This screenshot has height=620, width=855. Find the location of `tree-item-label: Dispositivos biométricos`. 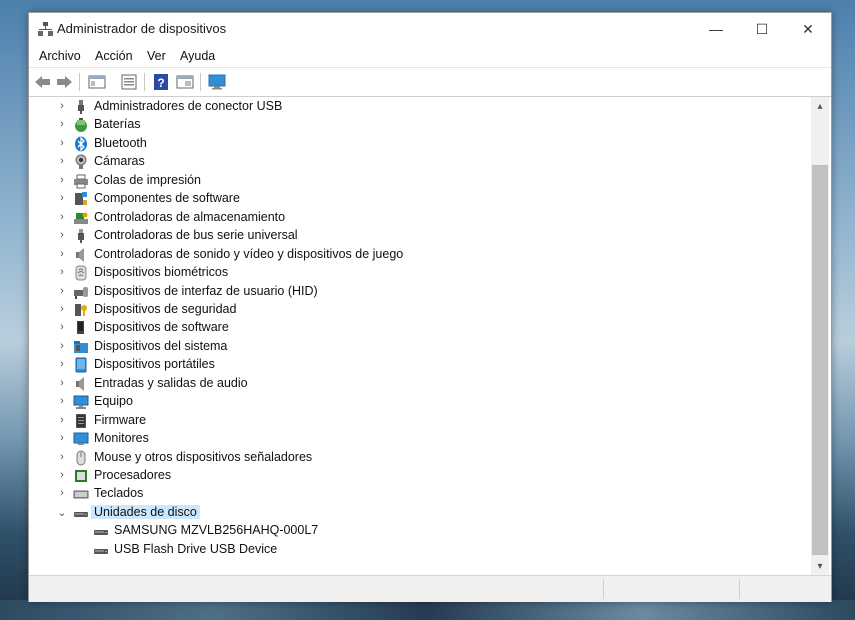

tree-item-label: Dispositivos biométricos is located at coordinates (161, 272).